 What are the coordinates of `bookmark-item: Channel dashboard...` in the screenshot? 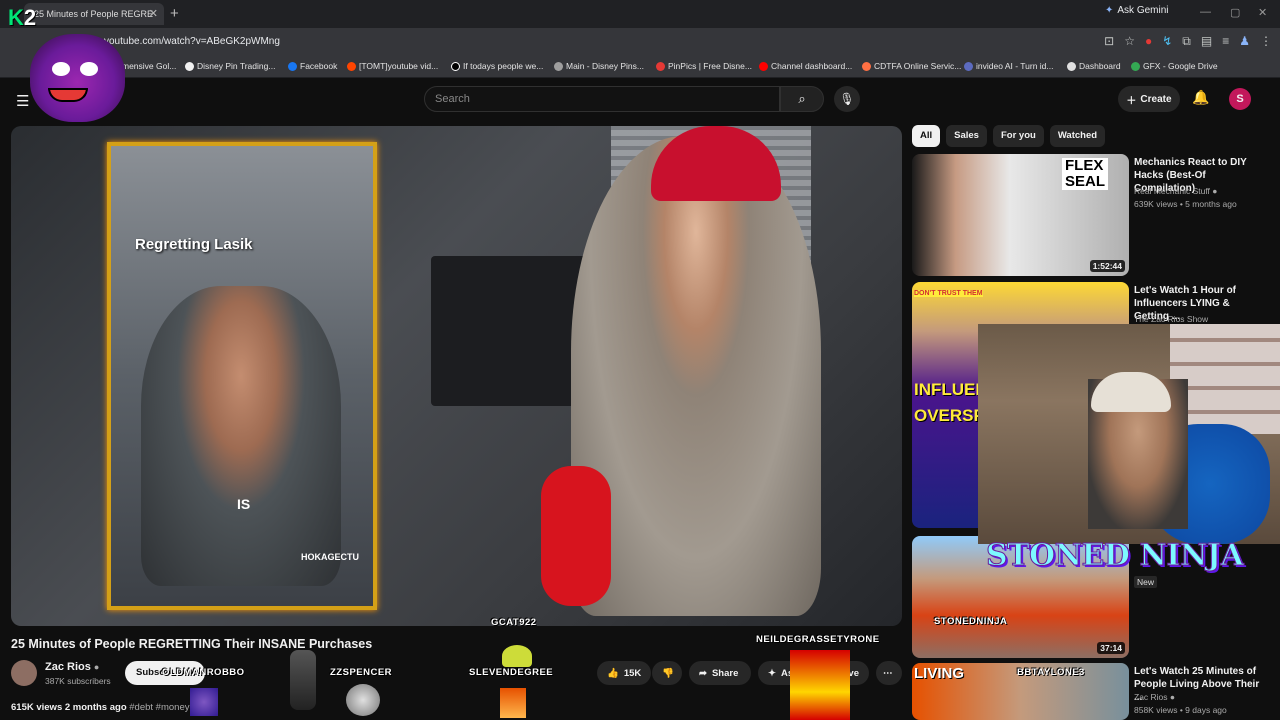 It's located at (805, 66).